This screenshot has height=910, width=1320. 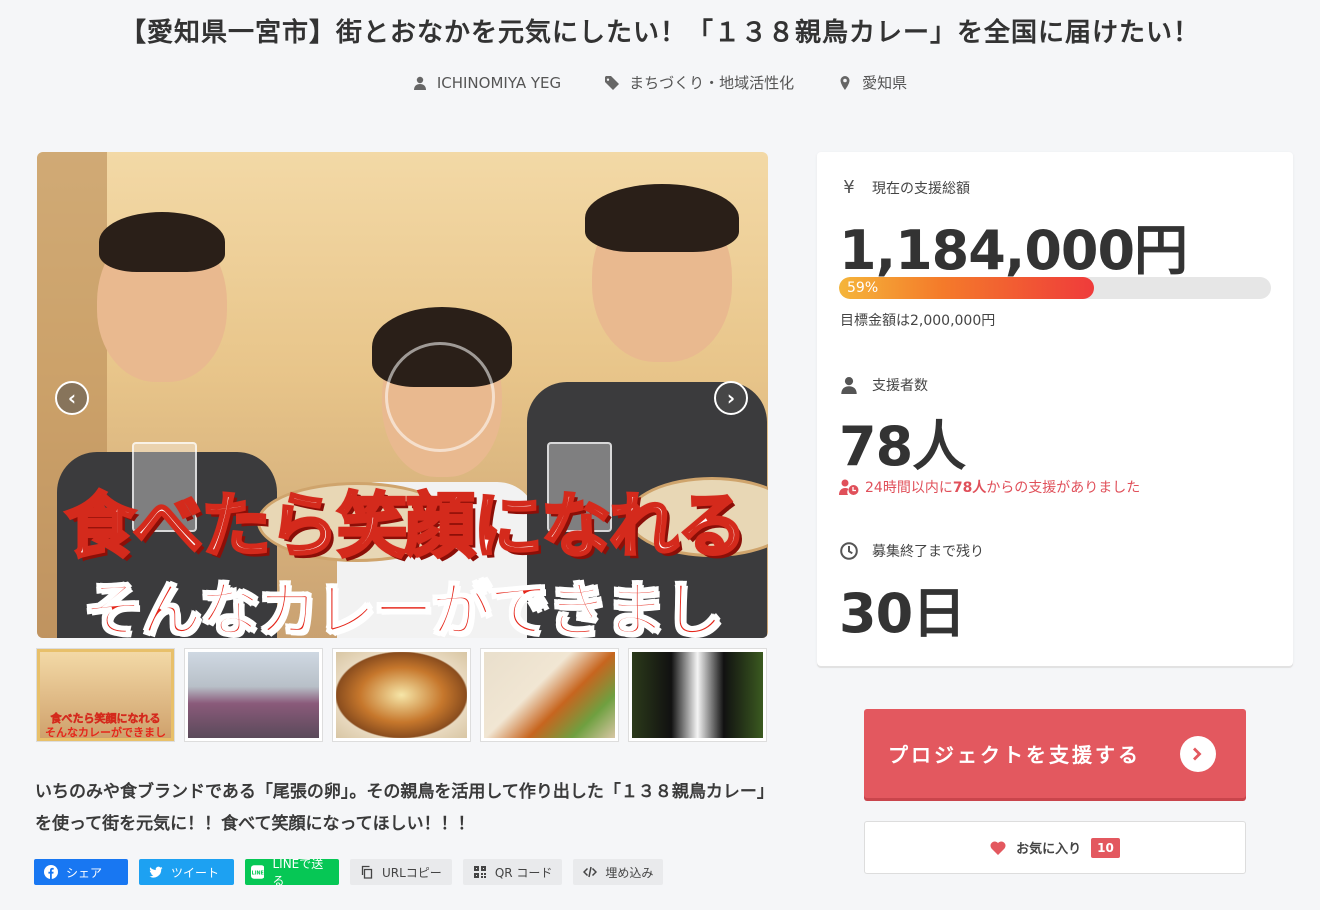 What do you see at coordinates (902, 446) in the screenshot?
I see `supporters-value: 78人` at bounding box center [902, 446].